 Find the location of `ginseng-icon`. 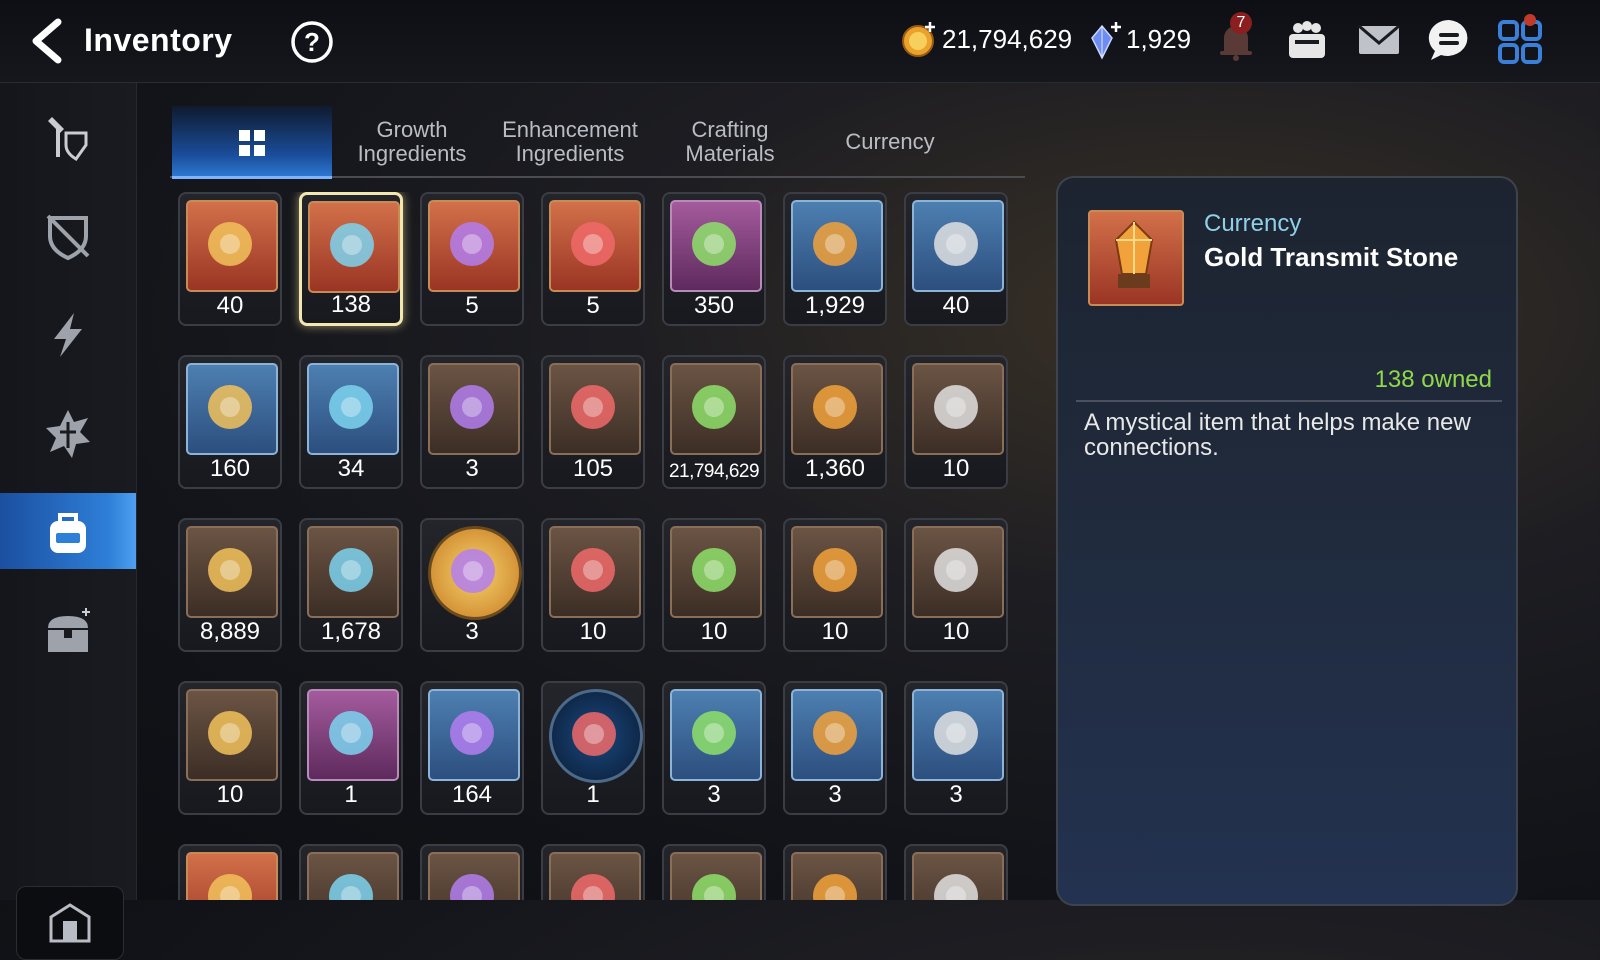

ginseng-icon is located at coordinates (474, 735).